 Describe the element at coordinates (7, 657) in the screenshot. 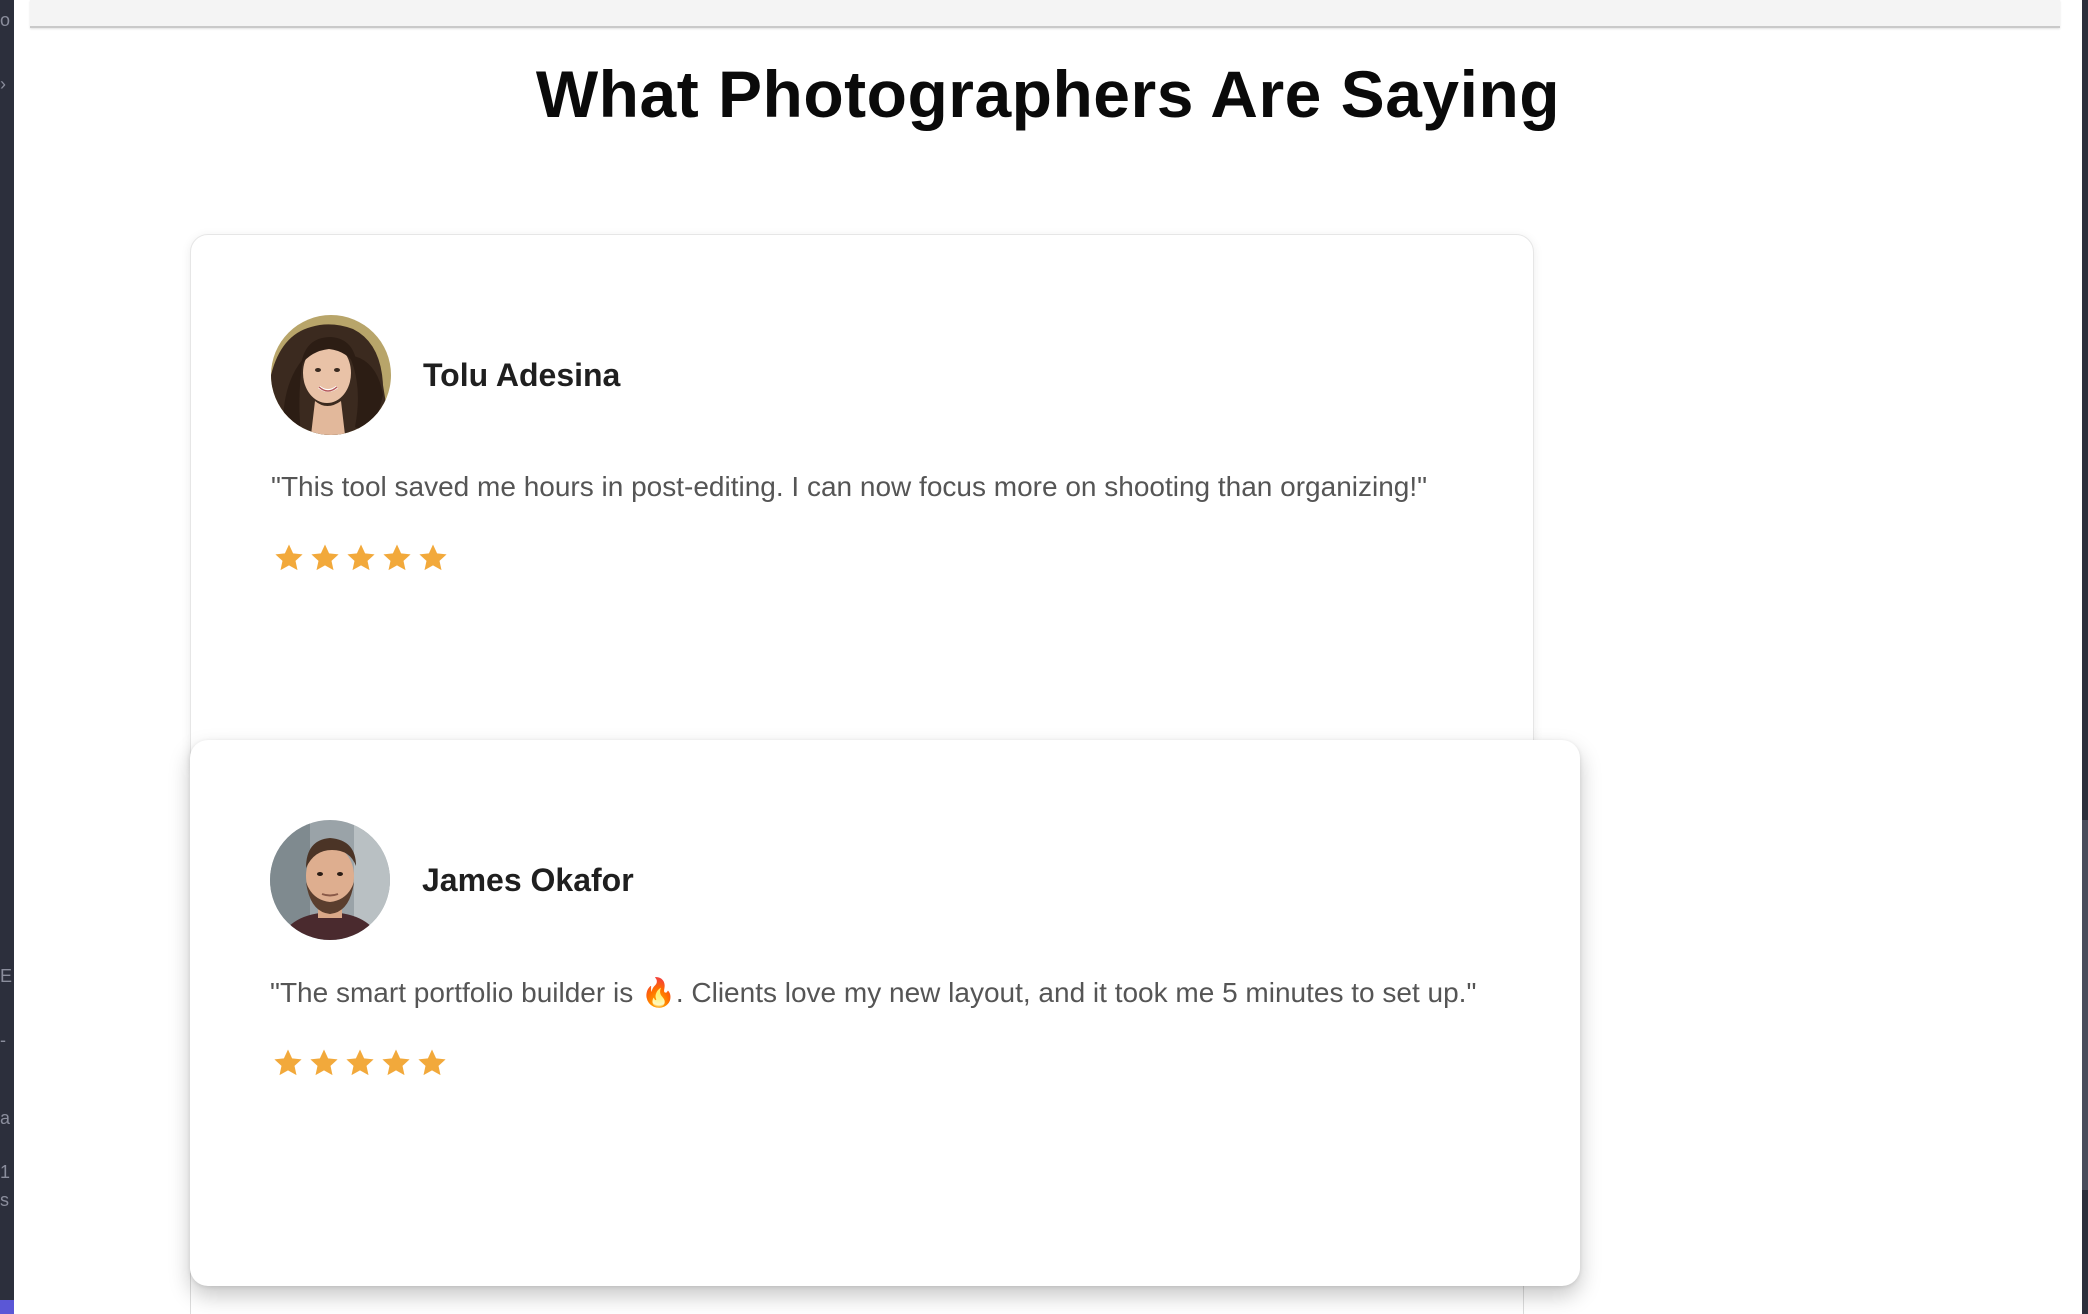

I see `editor-sidebar-strip: o › E - a 1 s` at that location.